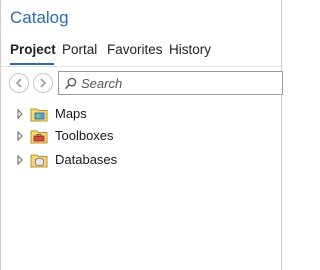 Image resolution: width=320 pixels, height=270 pixels. What do you see at coordinates (39, 115) in the screenshot?
I see `maps-folder-icon` at bounding box center [39, 115].